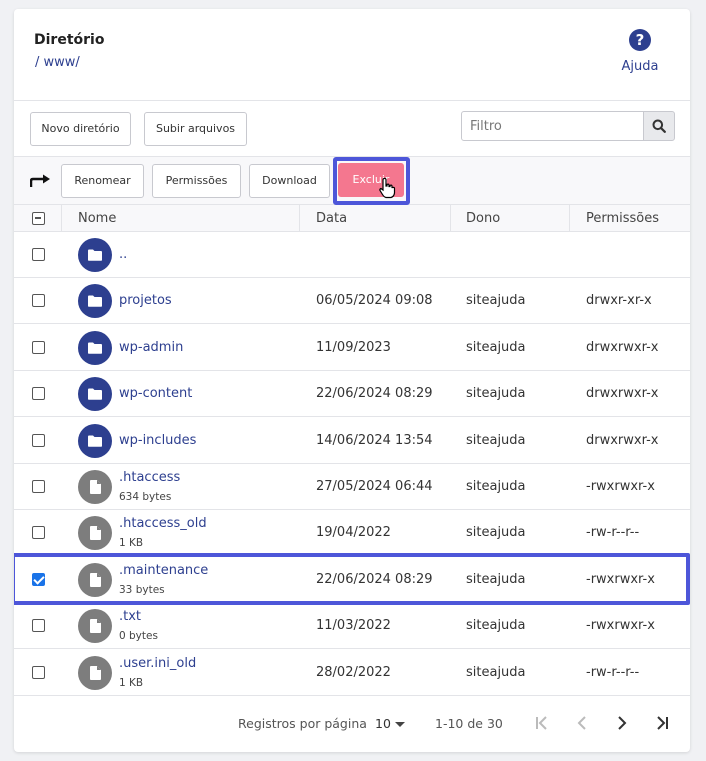  Describe the element at coordinates (145, 497) in the screenshot. I see `file-size: 634 bytes` at that location.